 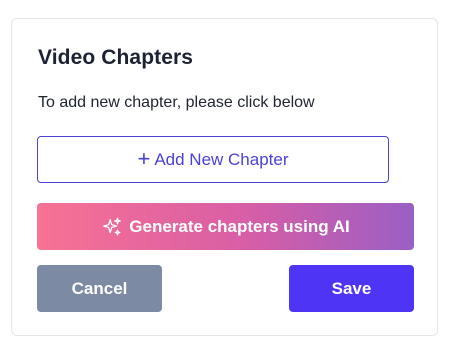 What do you see at coordinates (99, 288) in the screenshot?
I see `cancel-button: Cancel` at bounding box center [99, 288].